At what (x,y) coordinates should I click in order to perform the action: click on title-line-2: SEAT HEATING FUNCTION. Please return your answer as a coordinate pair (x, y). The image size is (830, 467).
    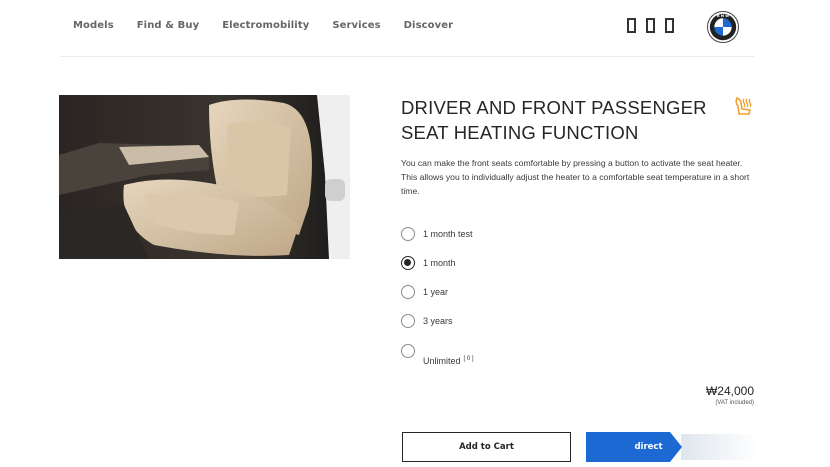
    Looking at the image, I should click on (520, 132).